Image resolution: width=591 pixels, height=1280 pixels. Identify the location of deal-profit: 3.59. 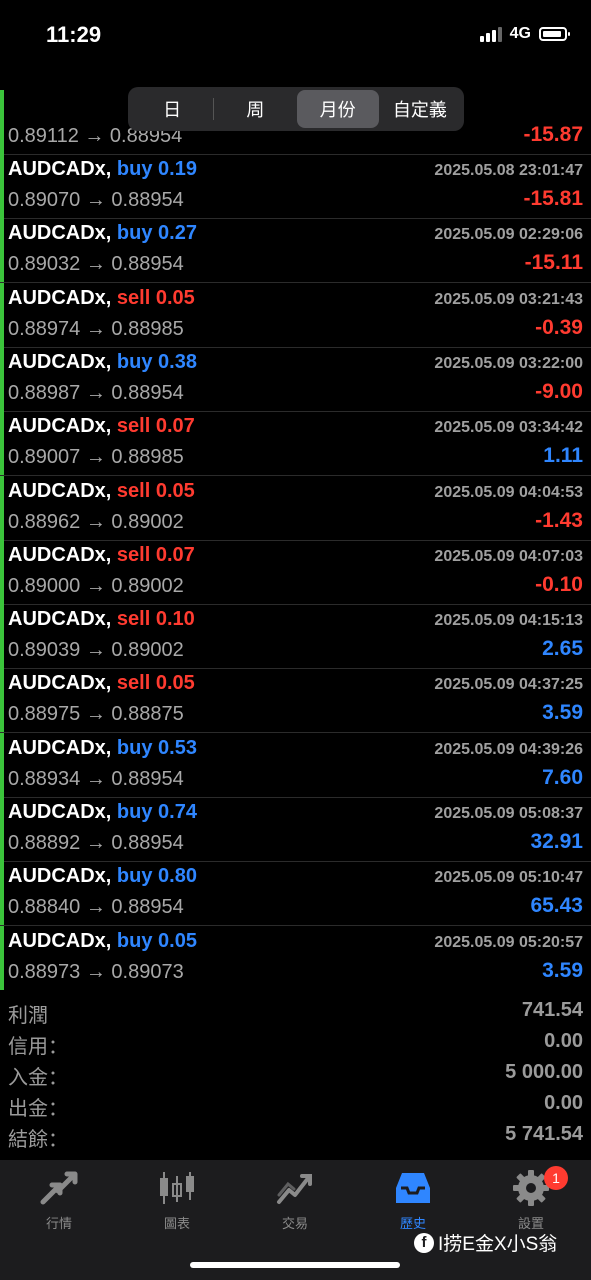
(562, 713).